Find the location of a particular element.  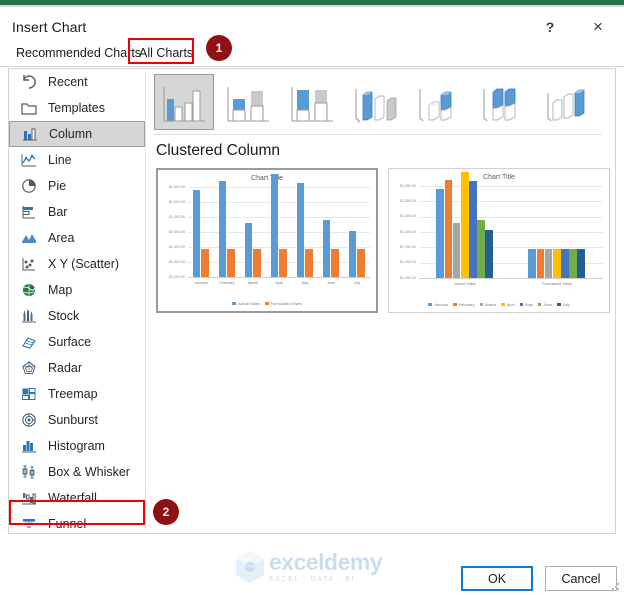

x-axis-tick-label: July is located at coordinates (357, 283).